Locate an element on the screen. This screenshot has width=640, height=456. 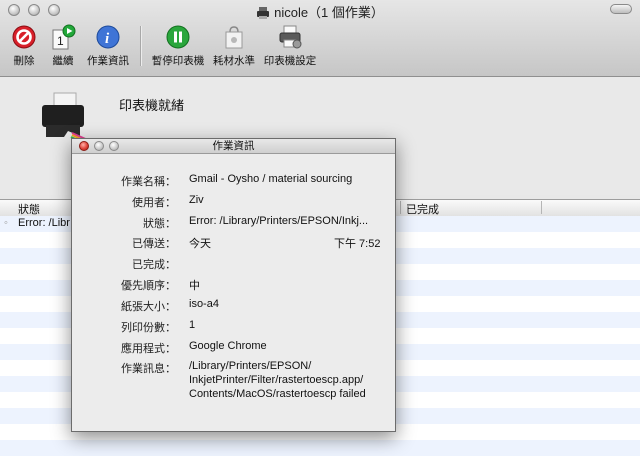
field-value-priority: 中 is located at coordinates (194, 286).